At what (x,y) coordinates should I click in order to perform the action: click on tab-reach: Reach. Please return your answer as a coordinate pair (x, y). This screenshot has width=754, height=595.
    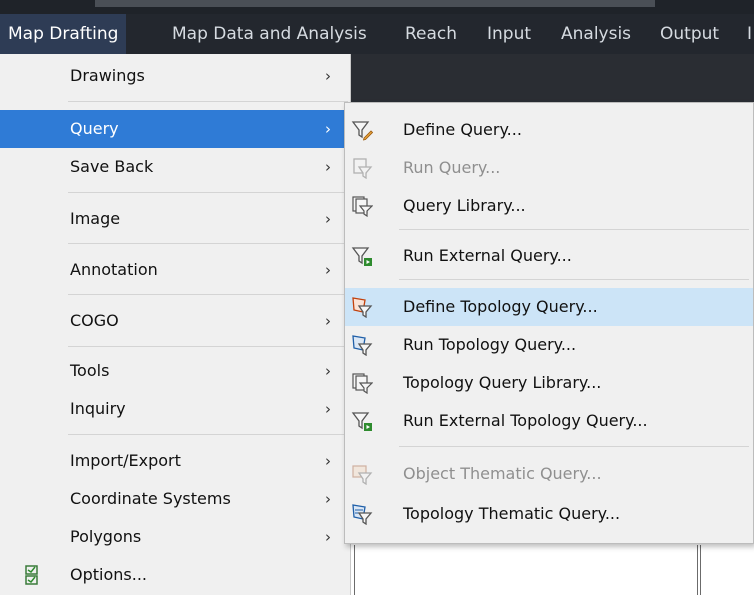
    Looking at the image, I should click on (431, 34).